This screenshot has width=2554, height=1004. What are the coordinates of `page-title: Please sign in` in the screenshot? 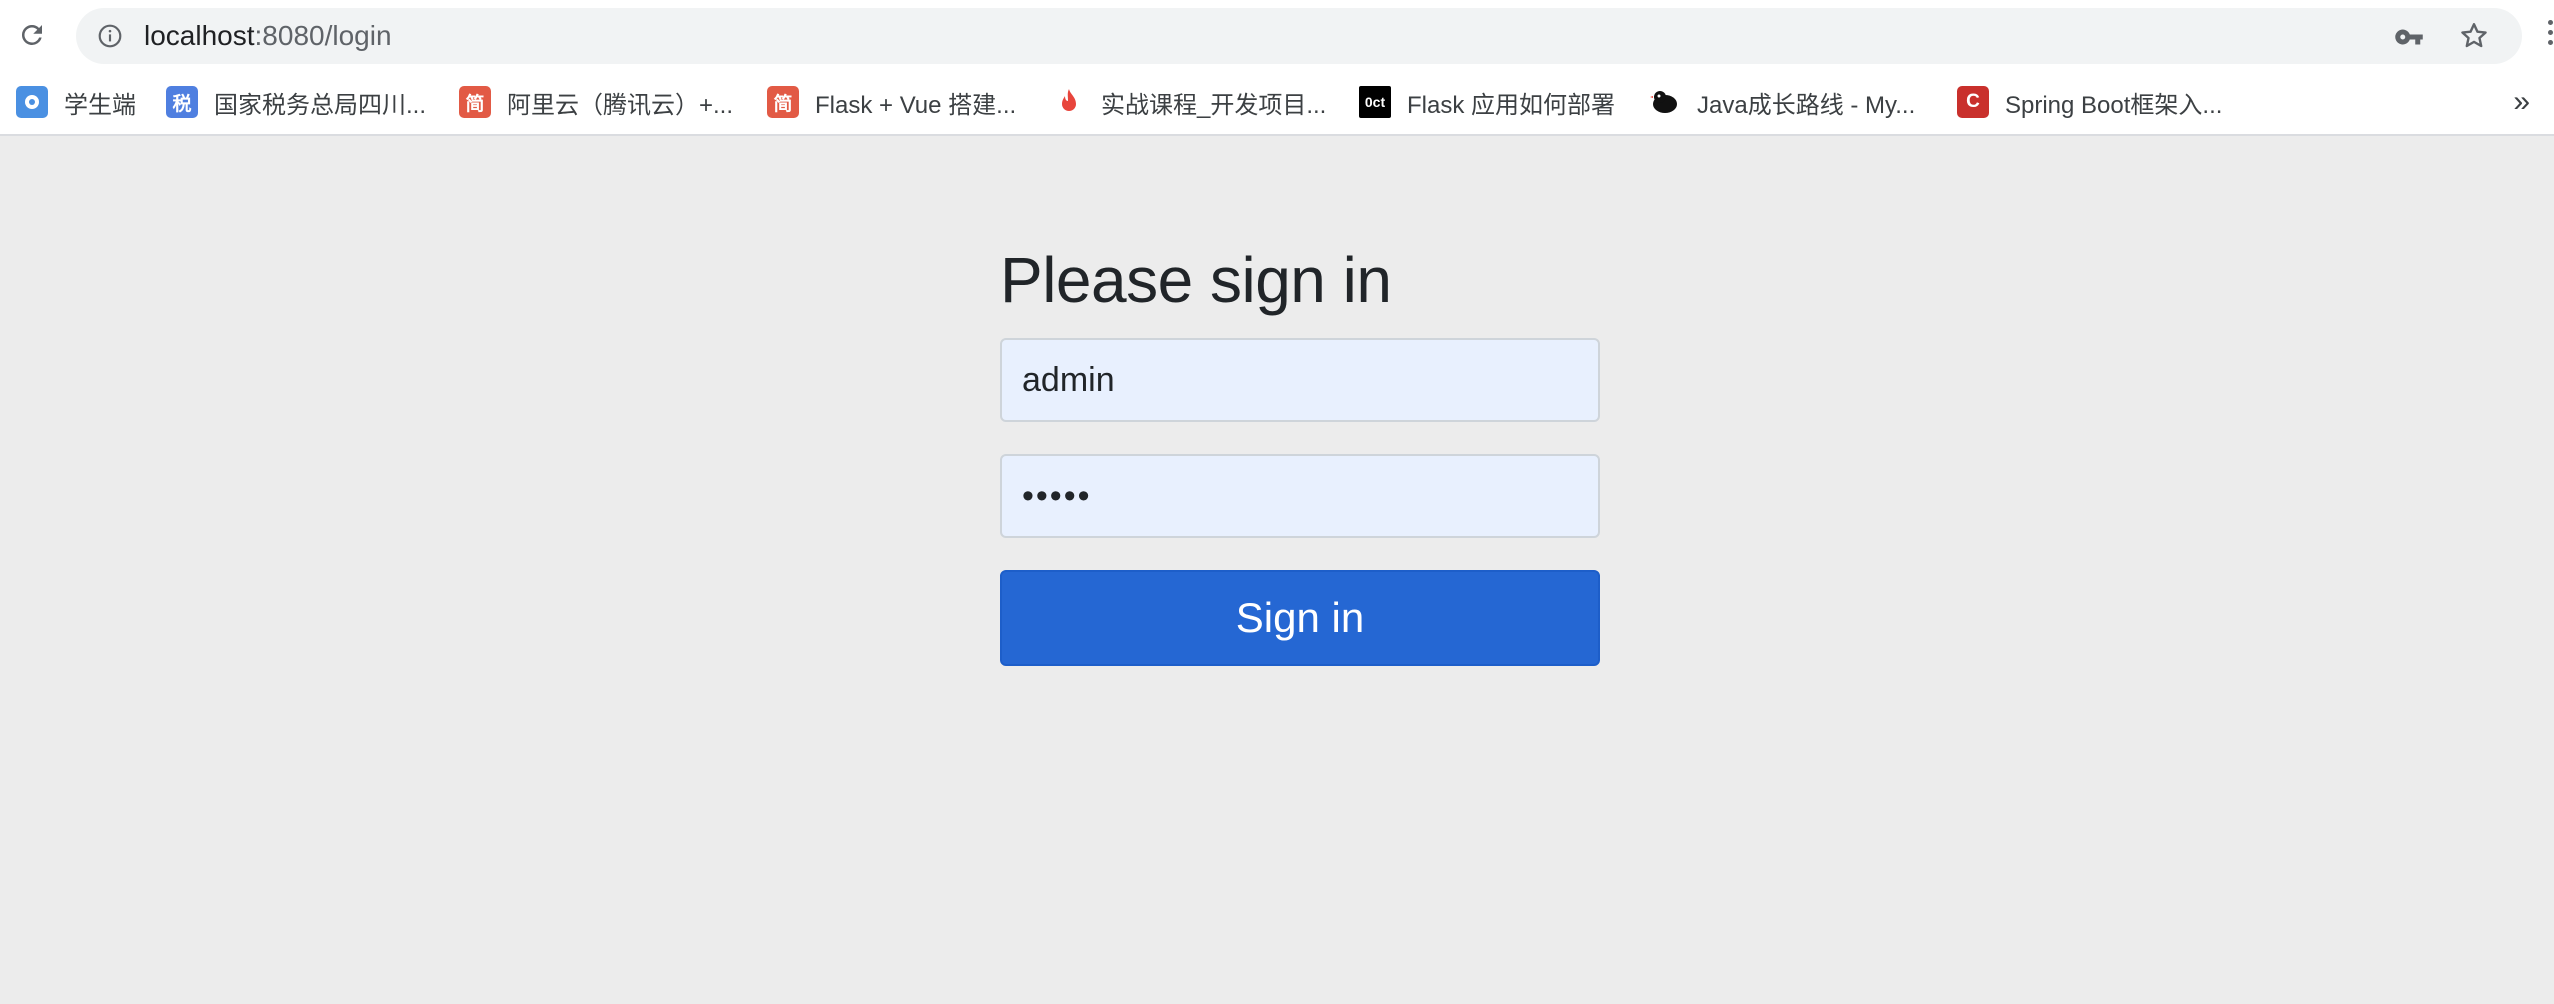 It's located at (1196, 280).